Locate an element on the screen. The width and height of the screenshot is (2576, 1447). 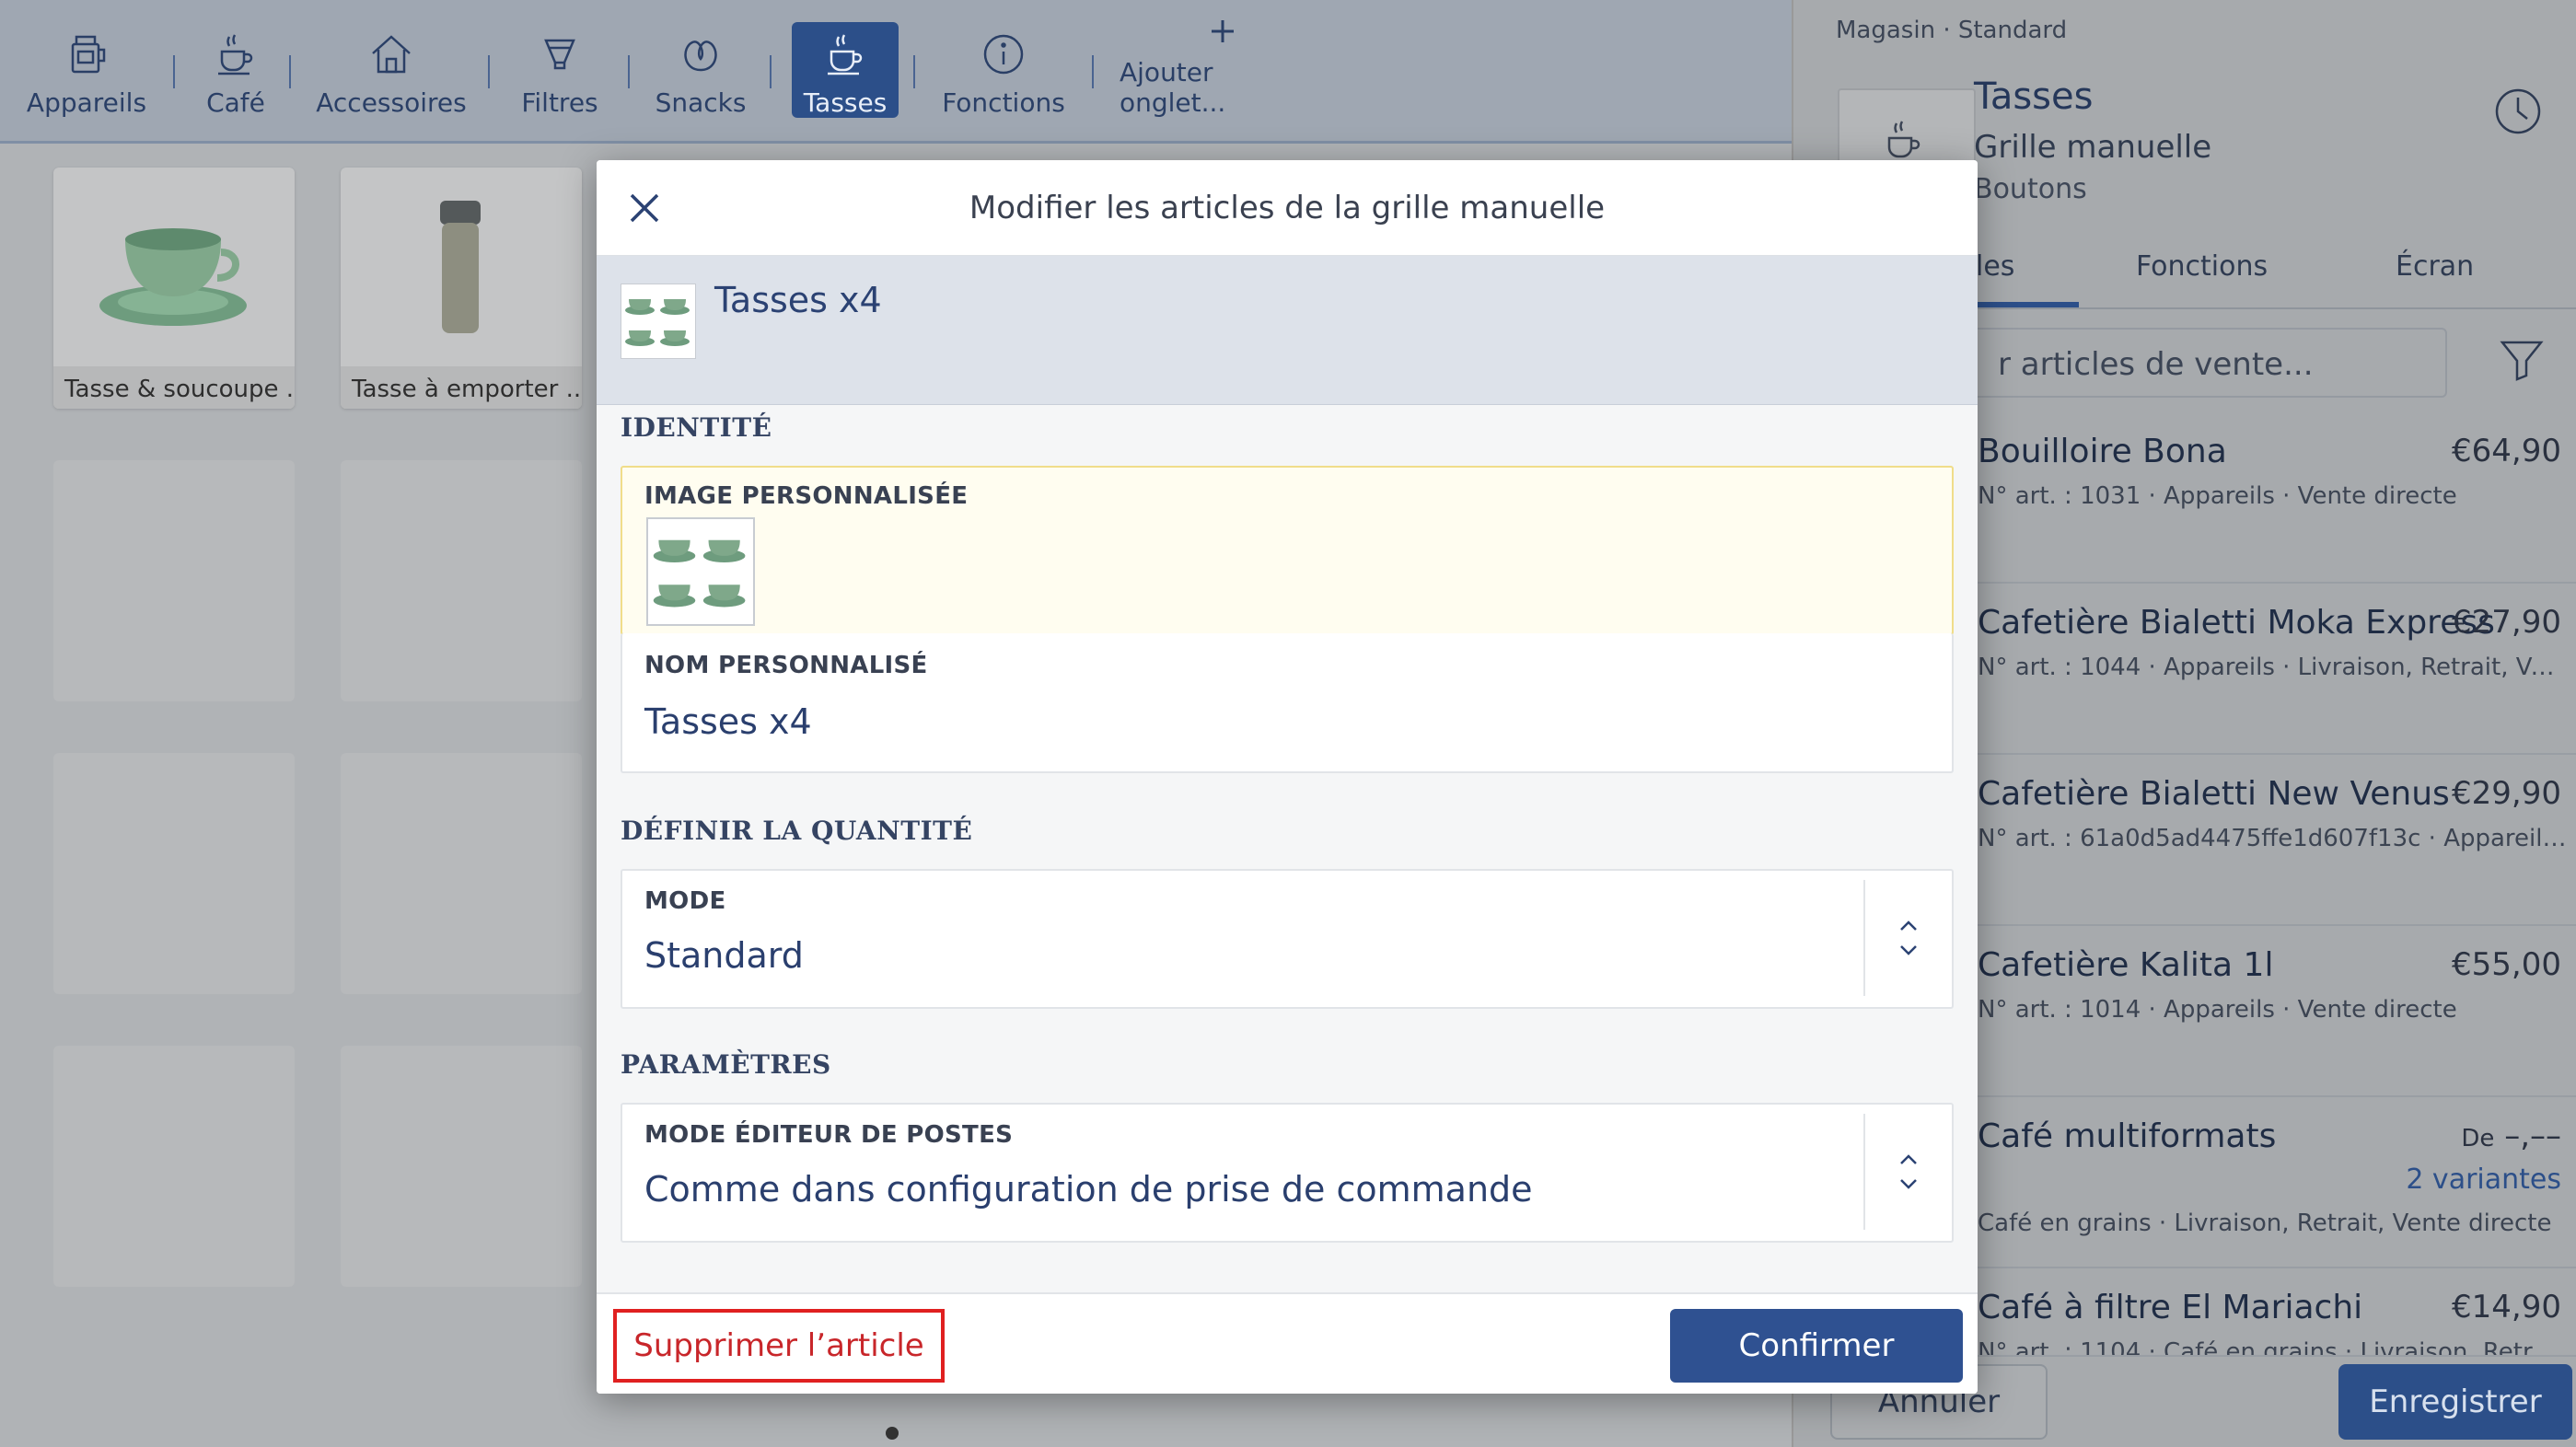
appliance-icon is located at coordinates (86, 55).